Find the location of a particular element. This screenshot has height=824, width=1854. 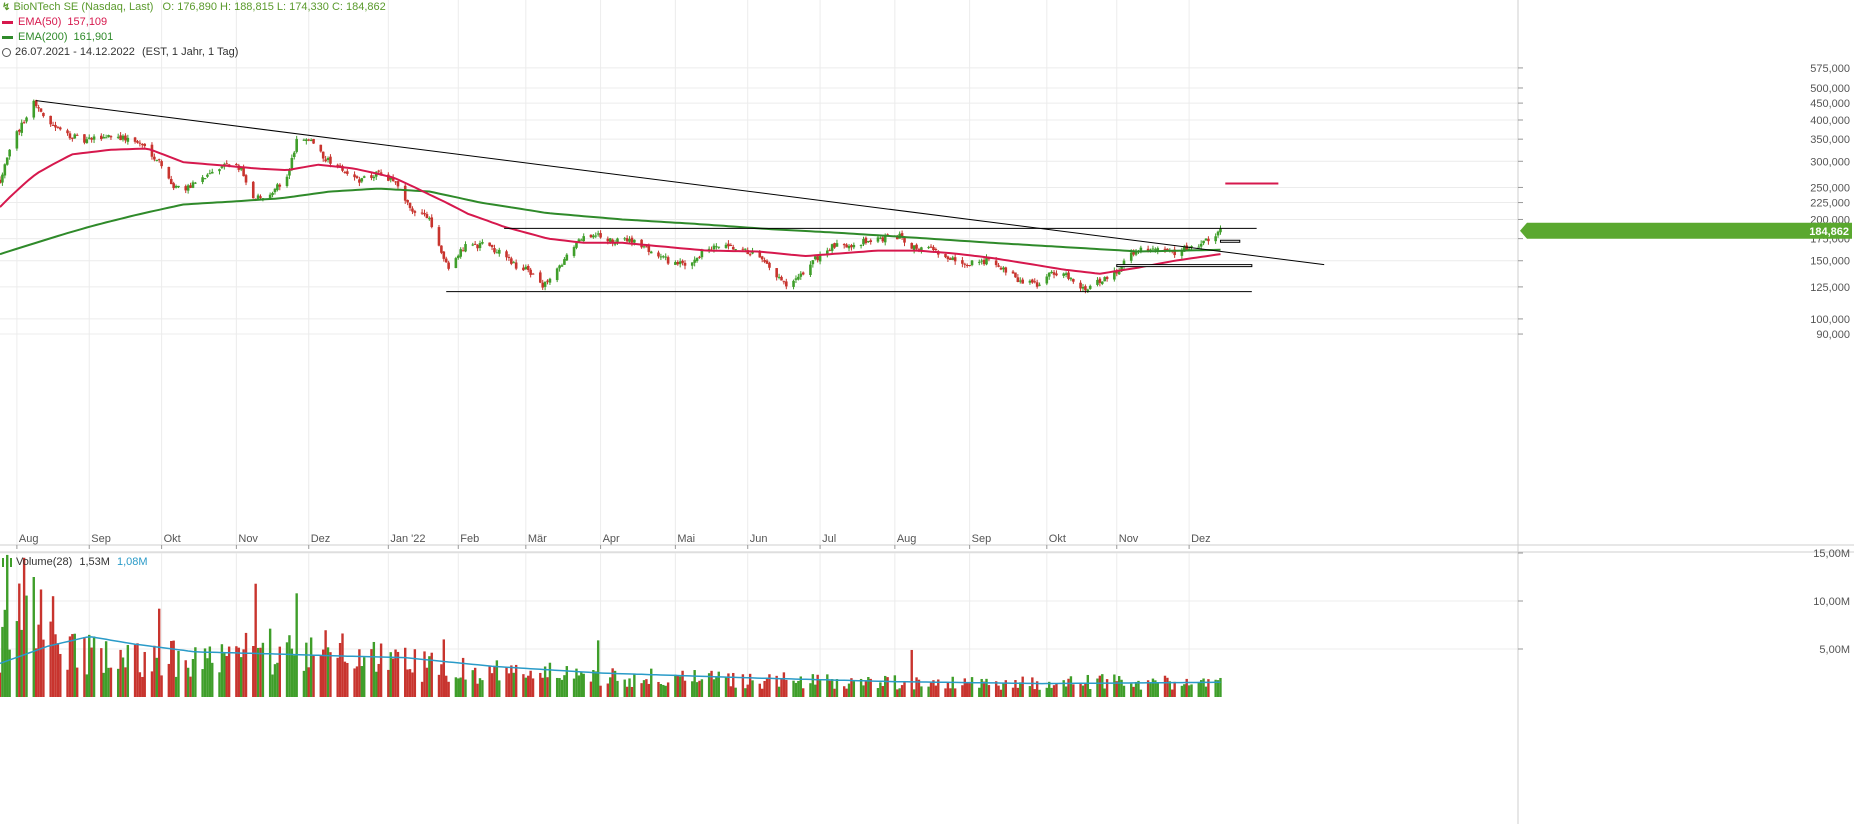

legend-ema200: EMA(200) 161,901 is located at coordinates (57, 37).